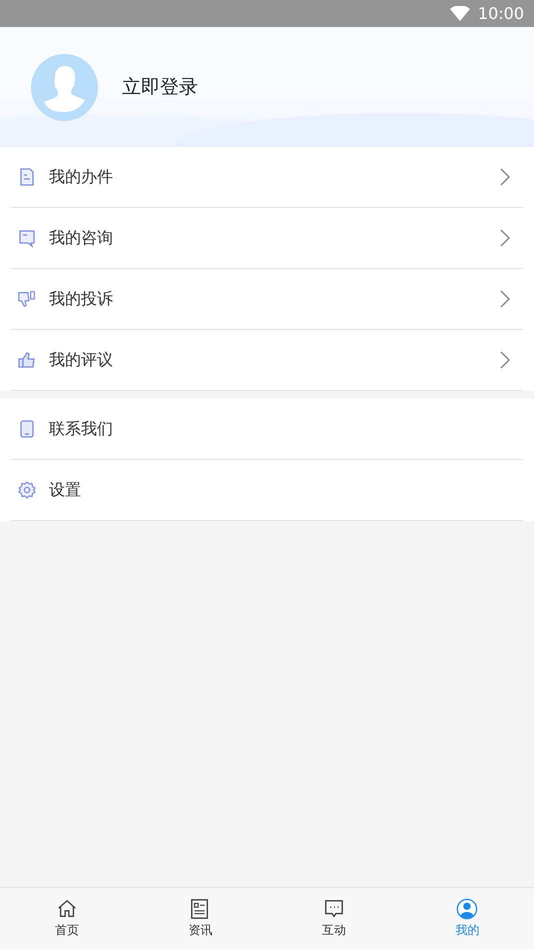 The image size is (534, 949). I want to click on thumbs-up-icon, so click(27, 360).